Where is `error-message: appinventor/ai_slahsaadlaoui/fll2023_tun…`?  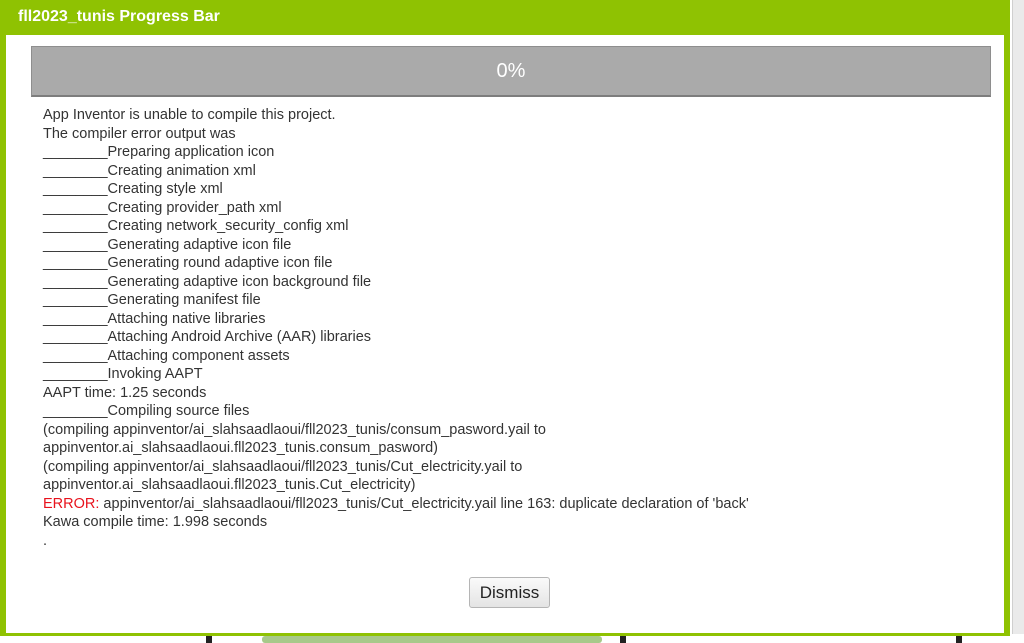
error-message: appinventor/ai_slahsaadlaoui/fll2023_tun… is located at coordinates (424, 503).